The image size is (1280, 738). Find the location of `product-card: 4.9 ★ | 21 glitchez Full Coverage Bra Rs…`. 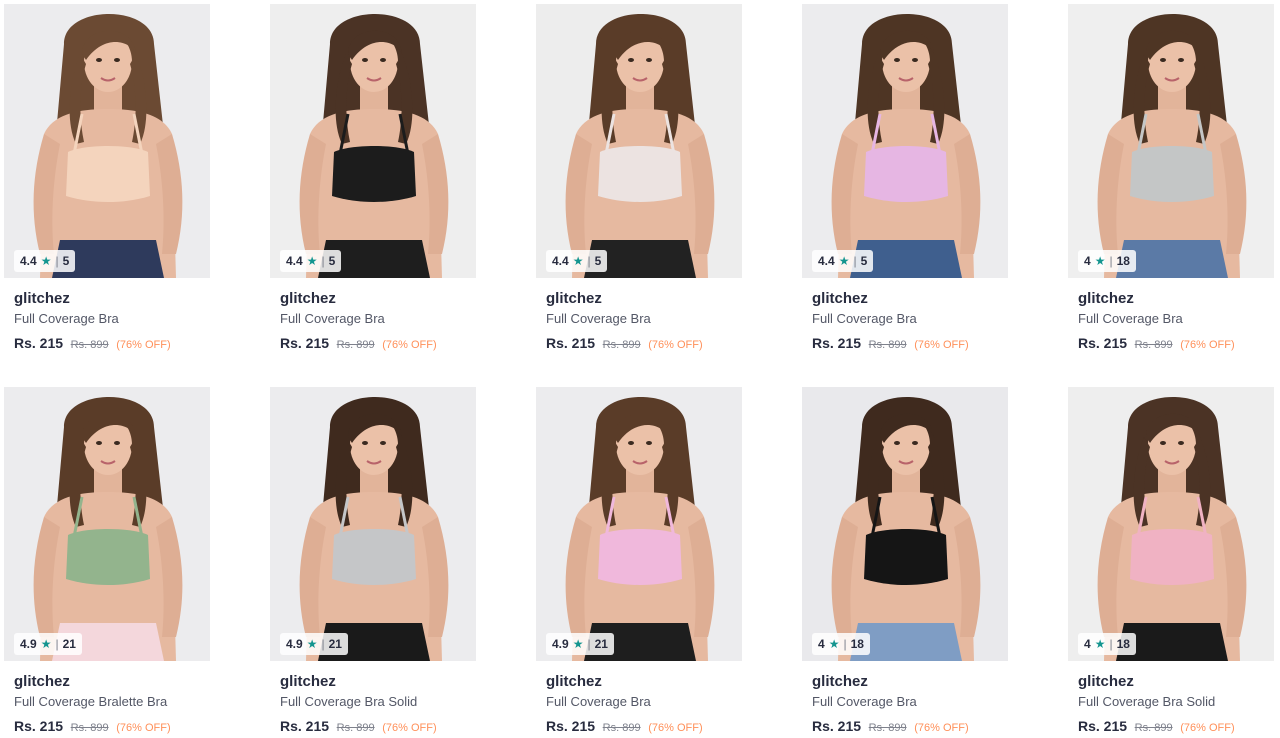

product-card: 4.9 ★ | 21 glitchez Full Coverage Bra Rs… is located at coordinates (641, 560).